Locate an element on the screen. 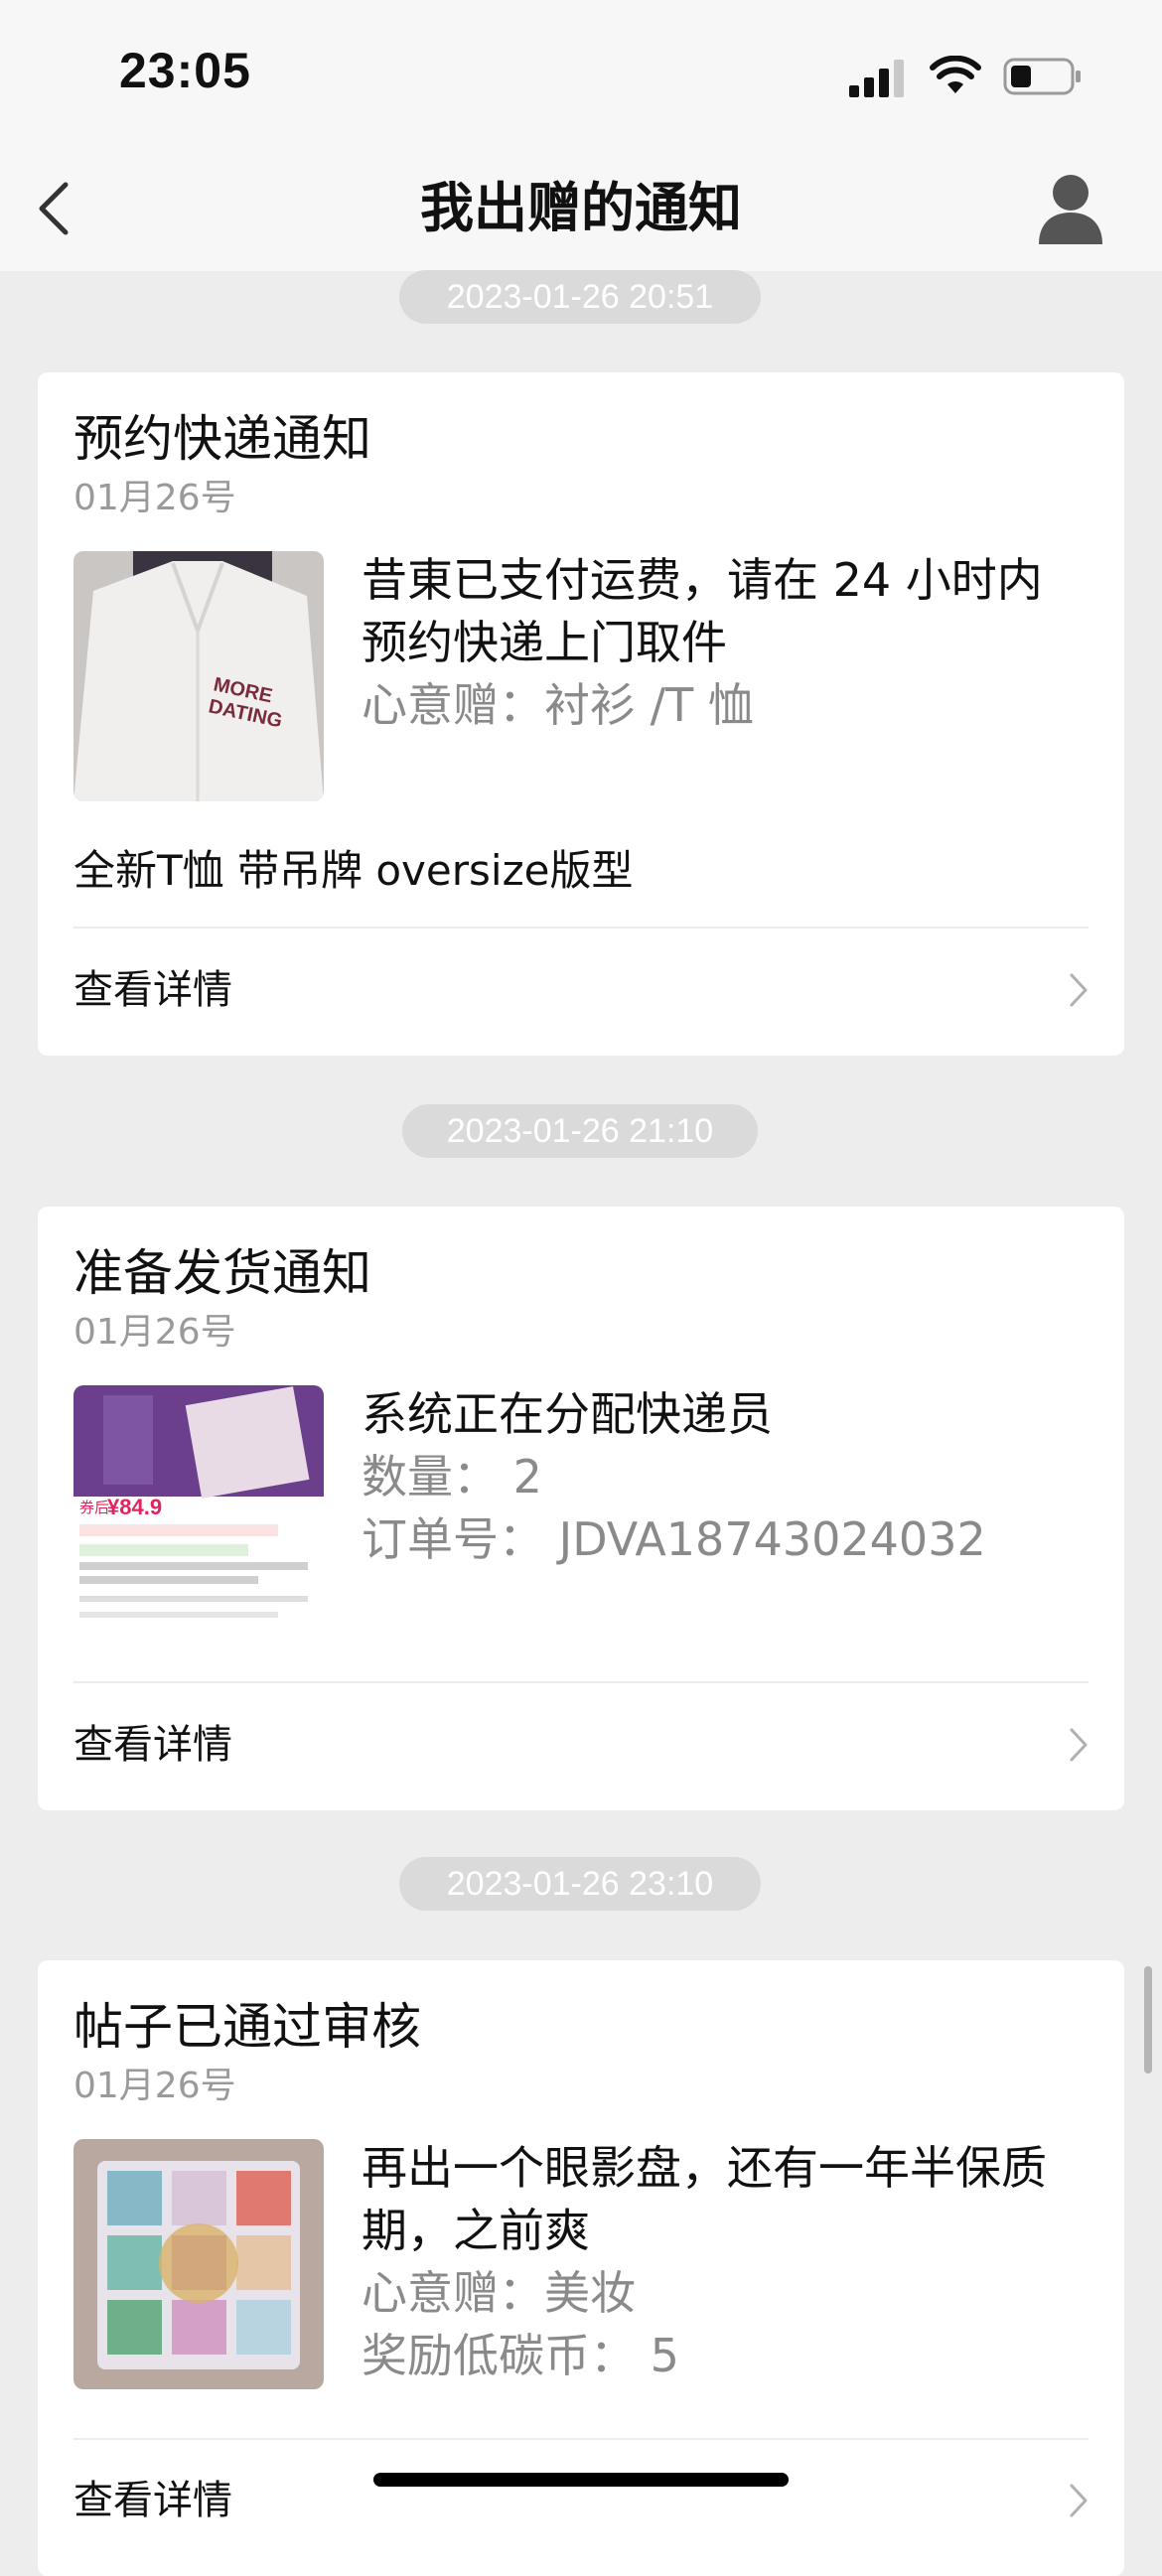 This screenshot has height=2576, width=1162. gift-category: 心意赠：美妆 is located at coordinates (499, 2293).